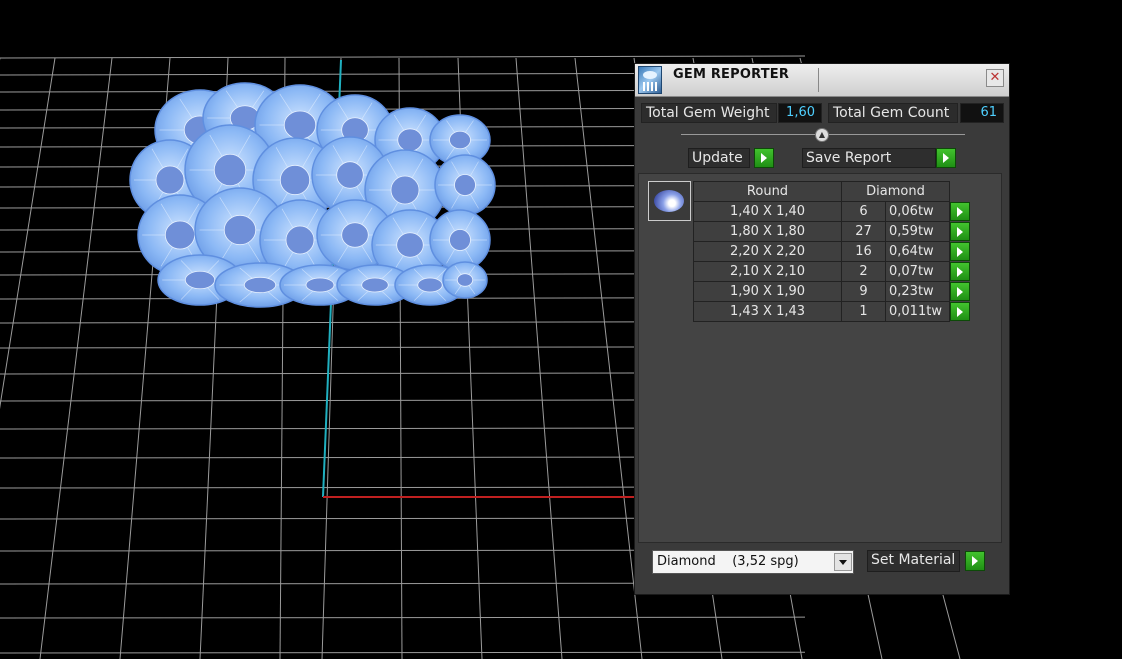 Image resolution: width=1122 pixels, height=659 pixels. What do you see at coordinates (863, 251) in the screenshot?
I see `gem-count-cell: 16` at bounding box center [863, 251].